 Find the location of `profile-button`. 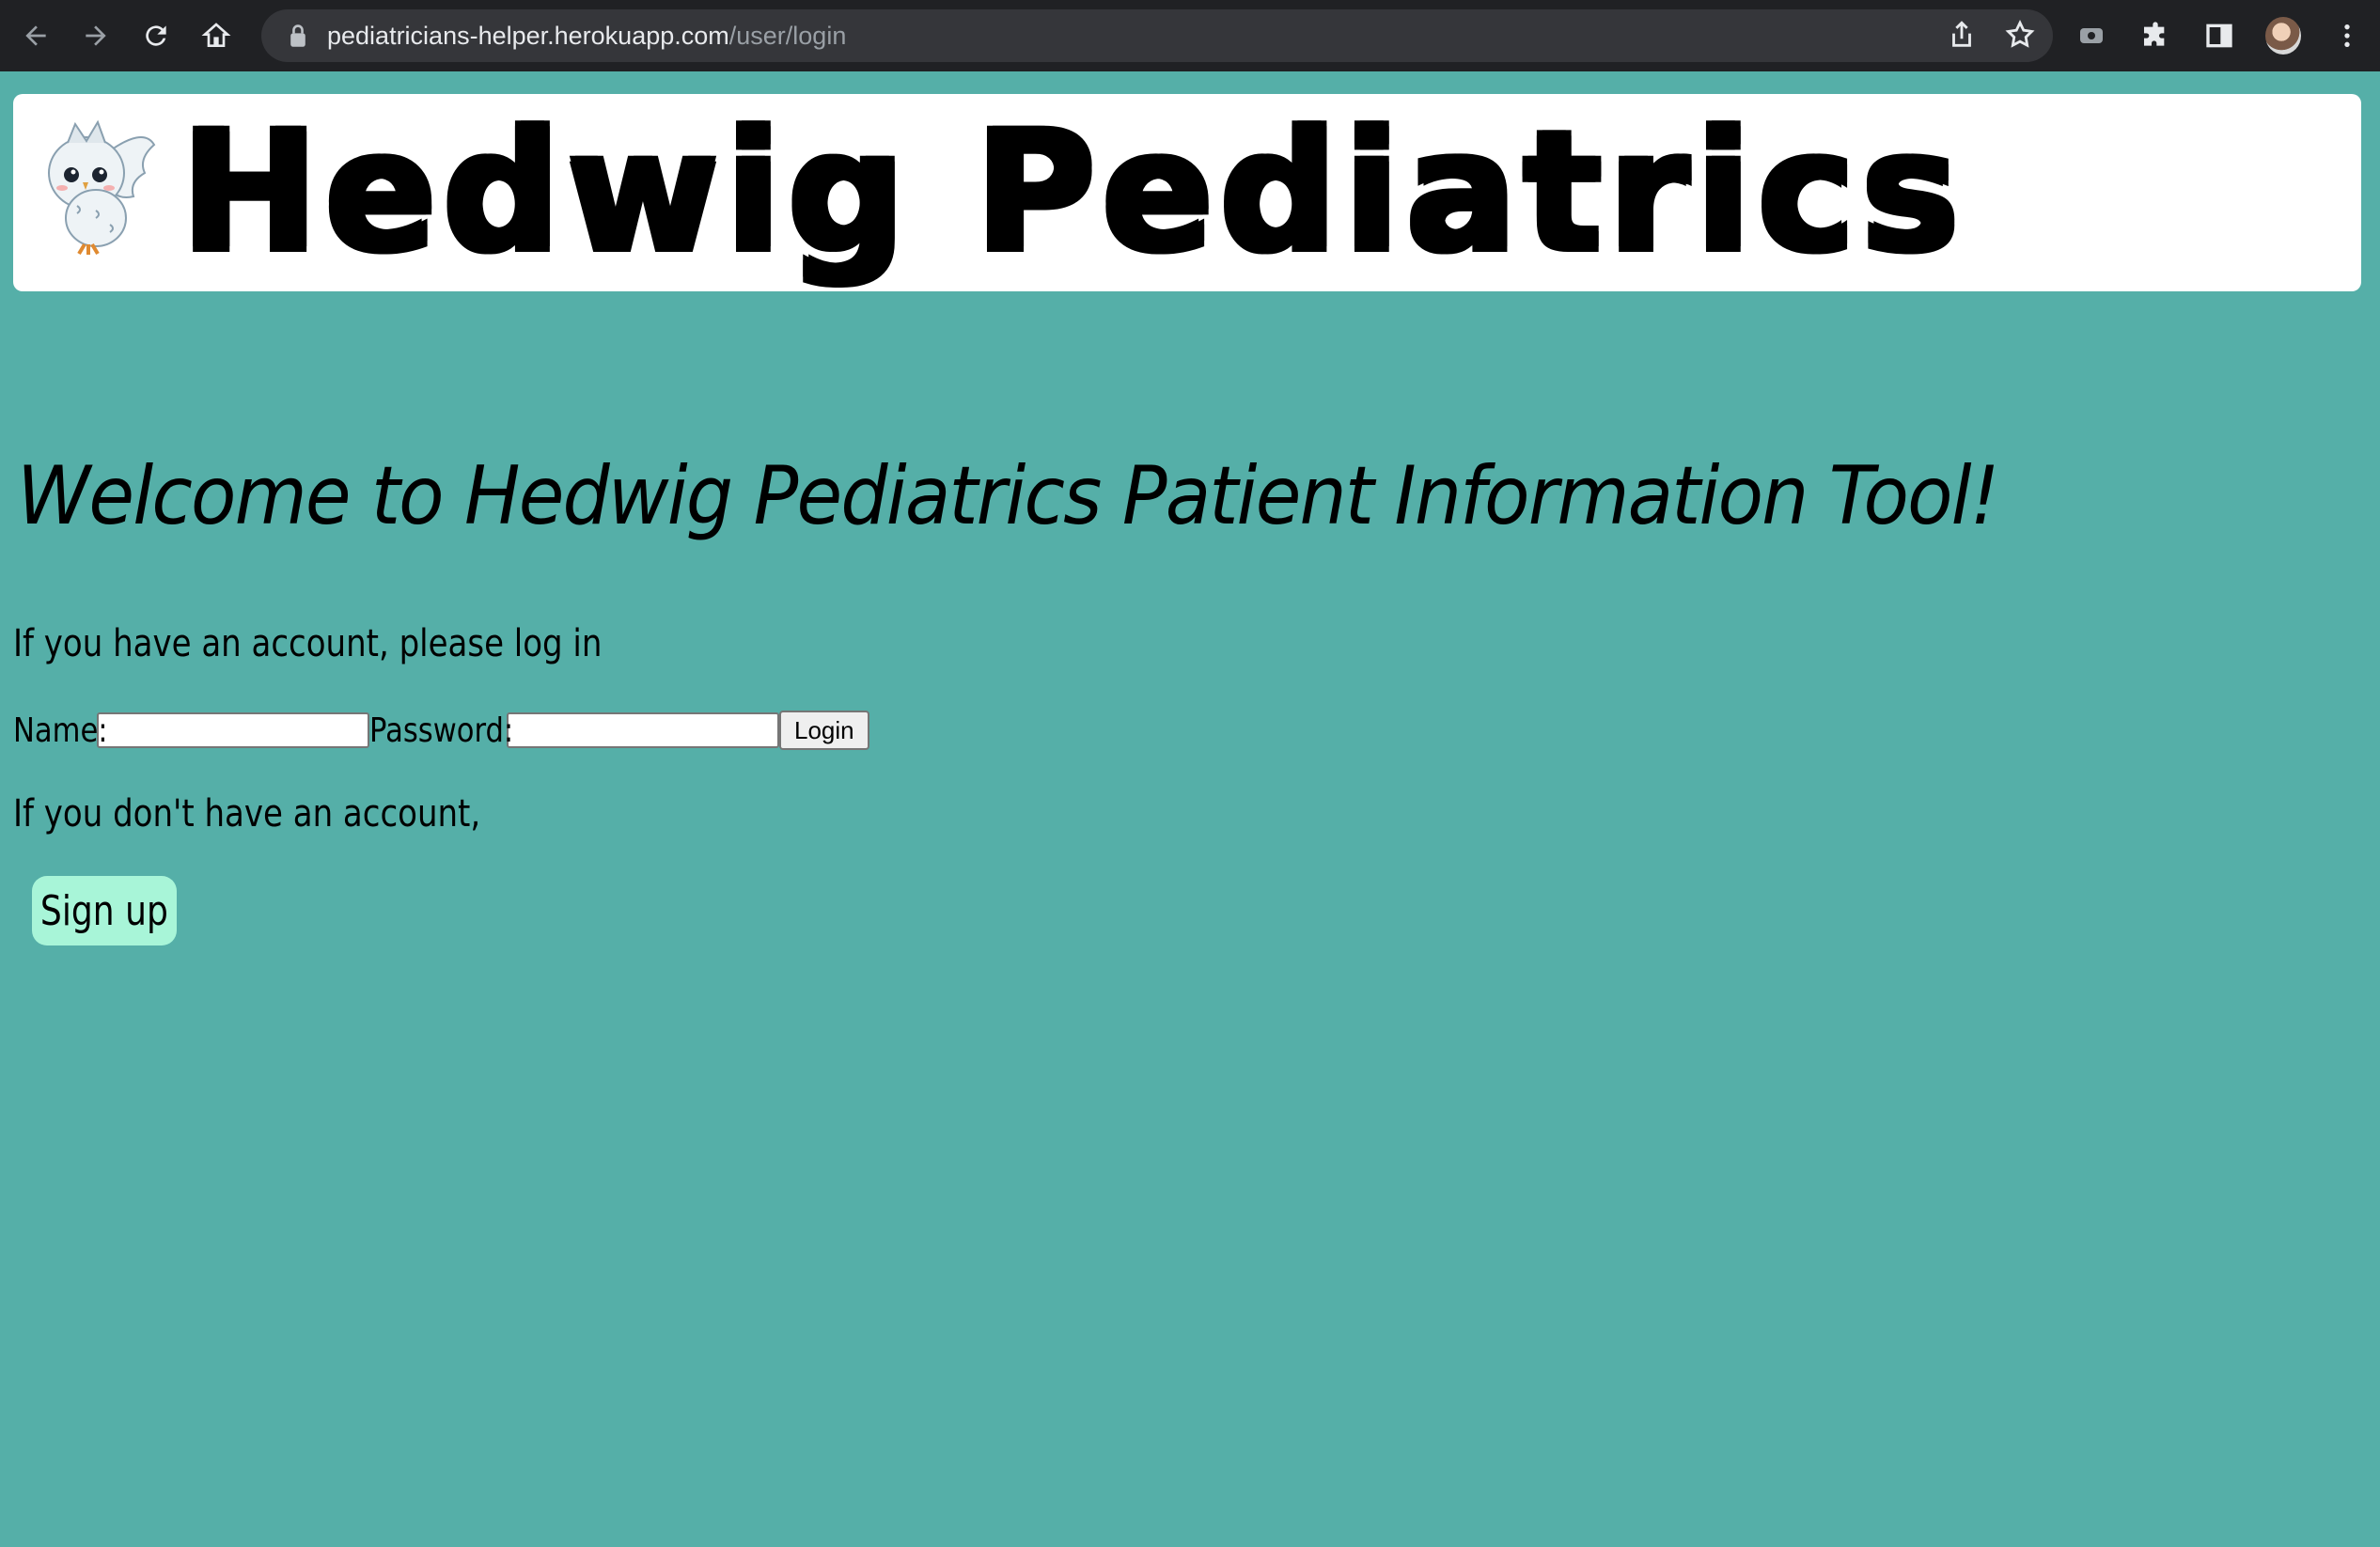

profile-button is located at coordinates (2283, 35).